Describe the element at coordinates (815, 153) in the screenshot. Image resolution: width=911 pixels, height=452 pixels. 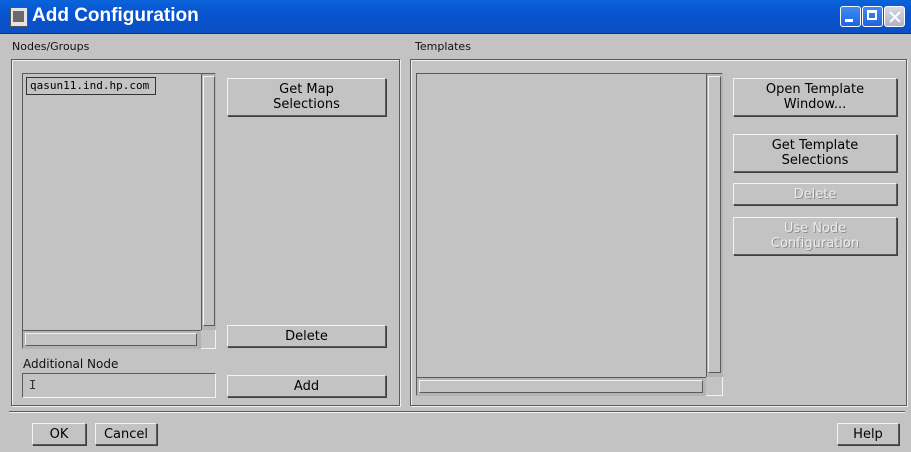
I see `get-template-selections-button: Get Template Selections` at that location.